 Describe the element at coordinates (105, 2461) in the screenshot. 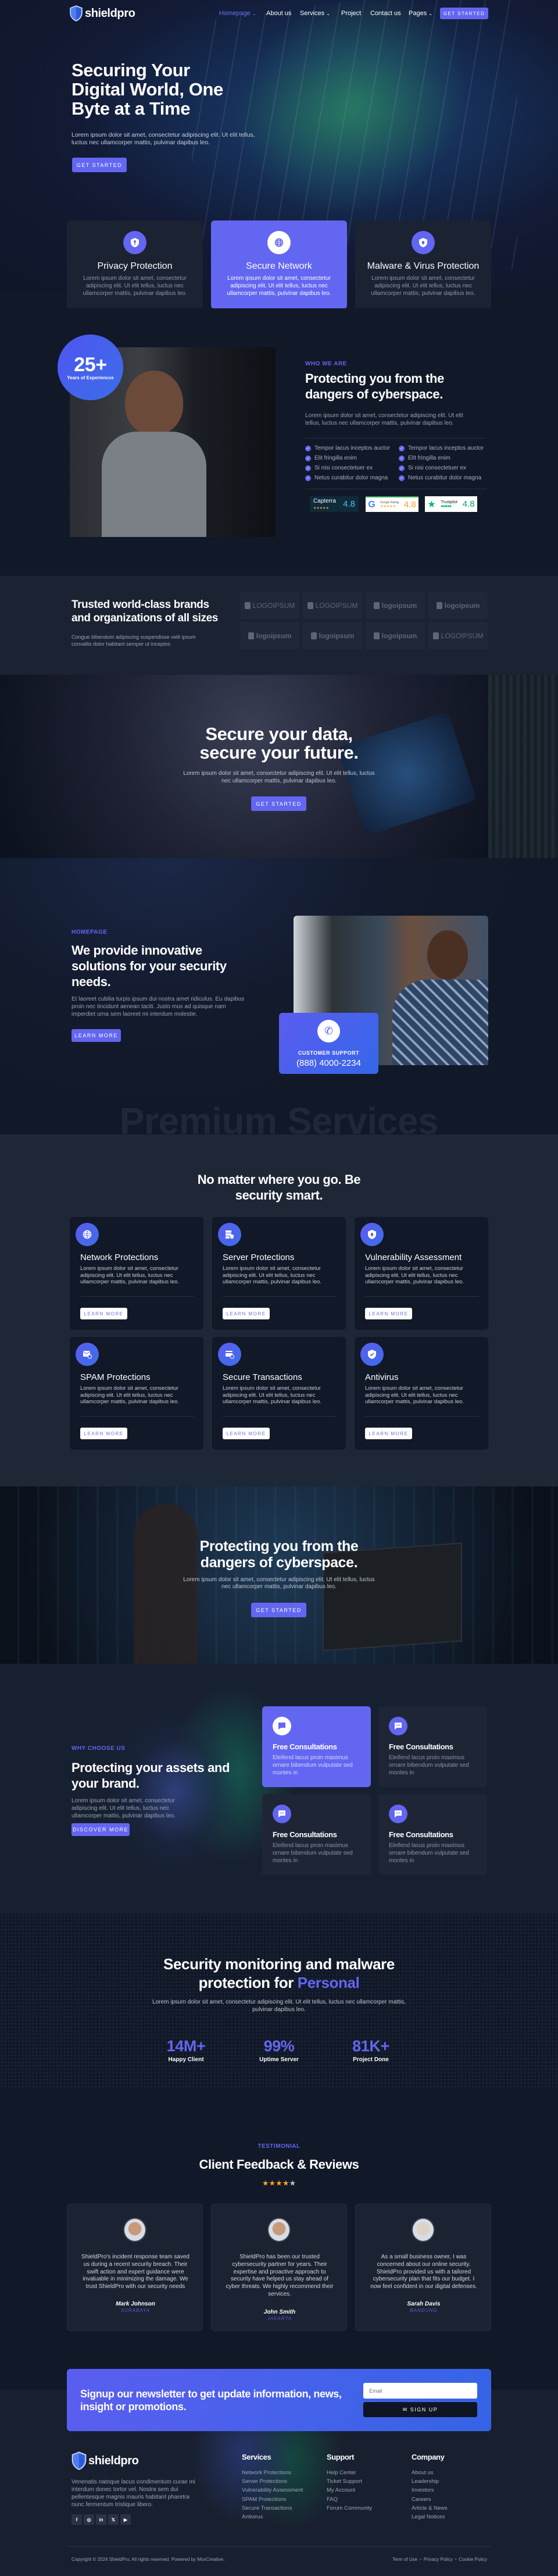

I see `footer-logo: shieldpro` at that location.